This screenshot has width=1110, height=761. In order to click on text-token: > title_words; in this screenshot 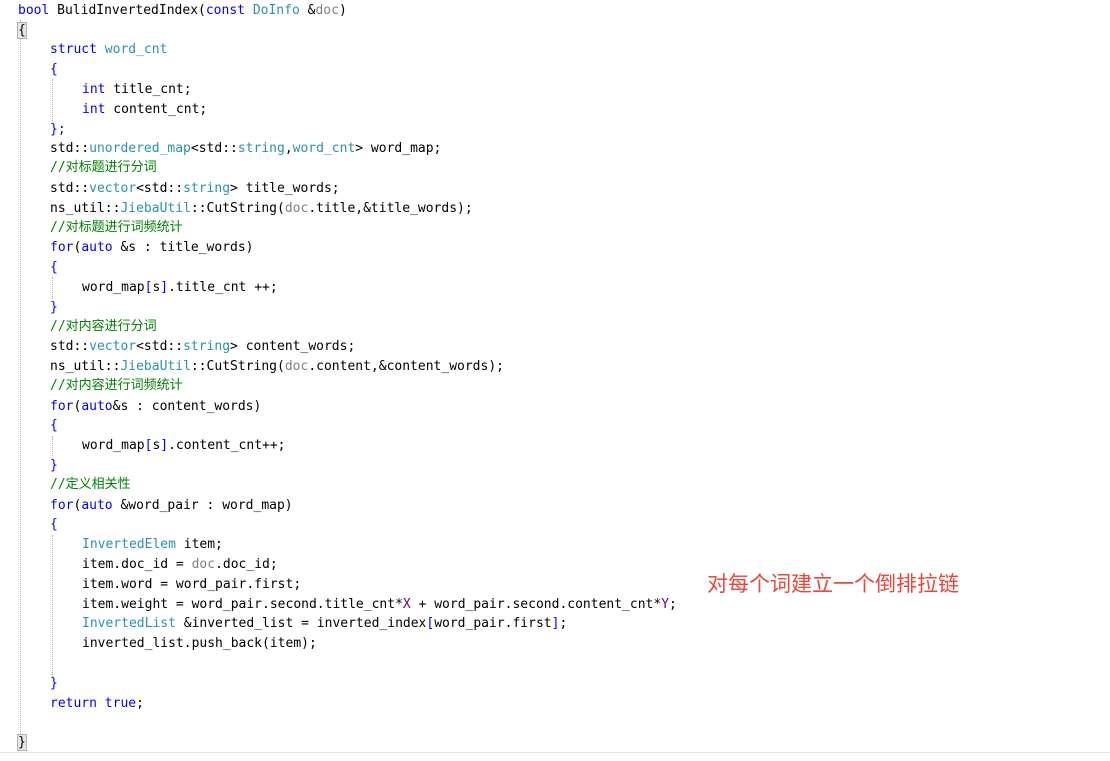, I will do `click(285, 188)`.